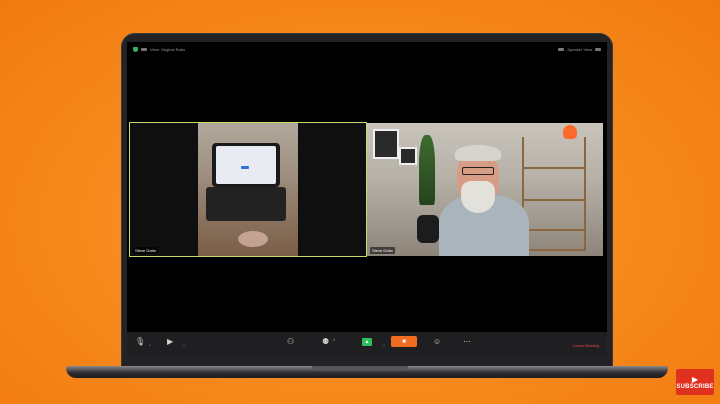  Describe the element at coordinates (144, 49) in the screenshot. I see `info-icon` at that location.